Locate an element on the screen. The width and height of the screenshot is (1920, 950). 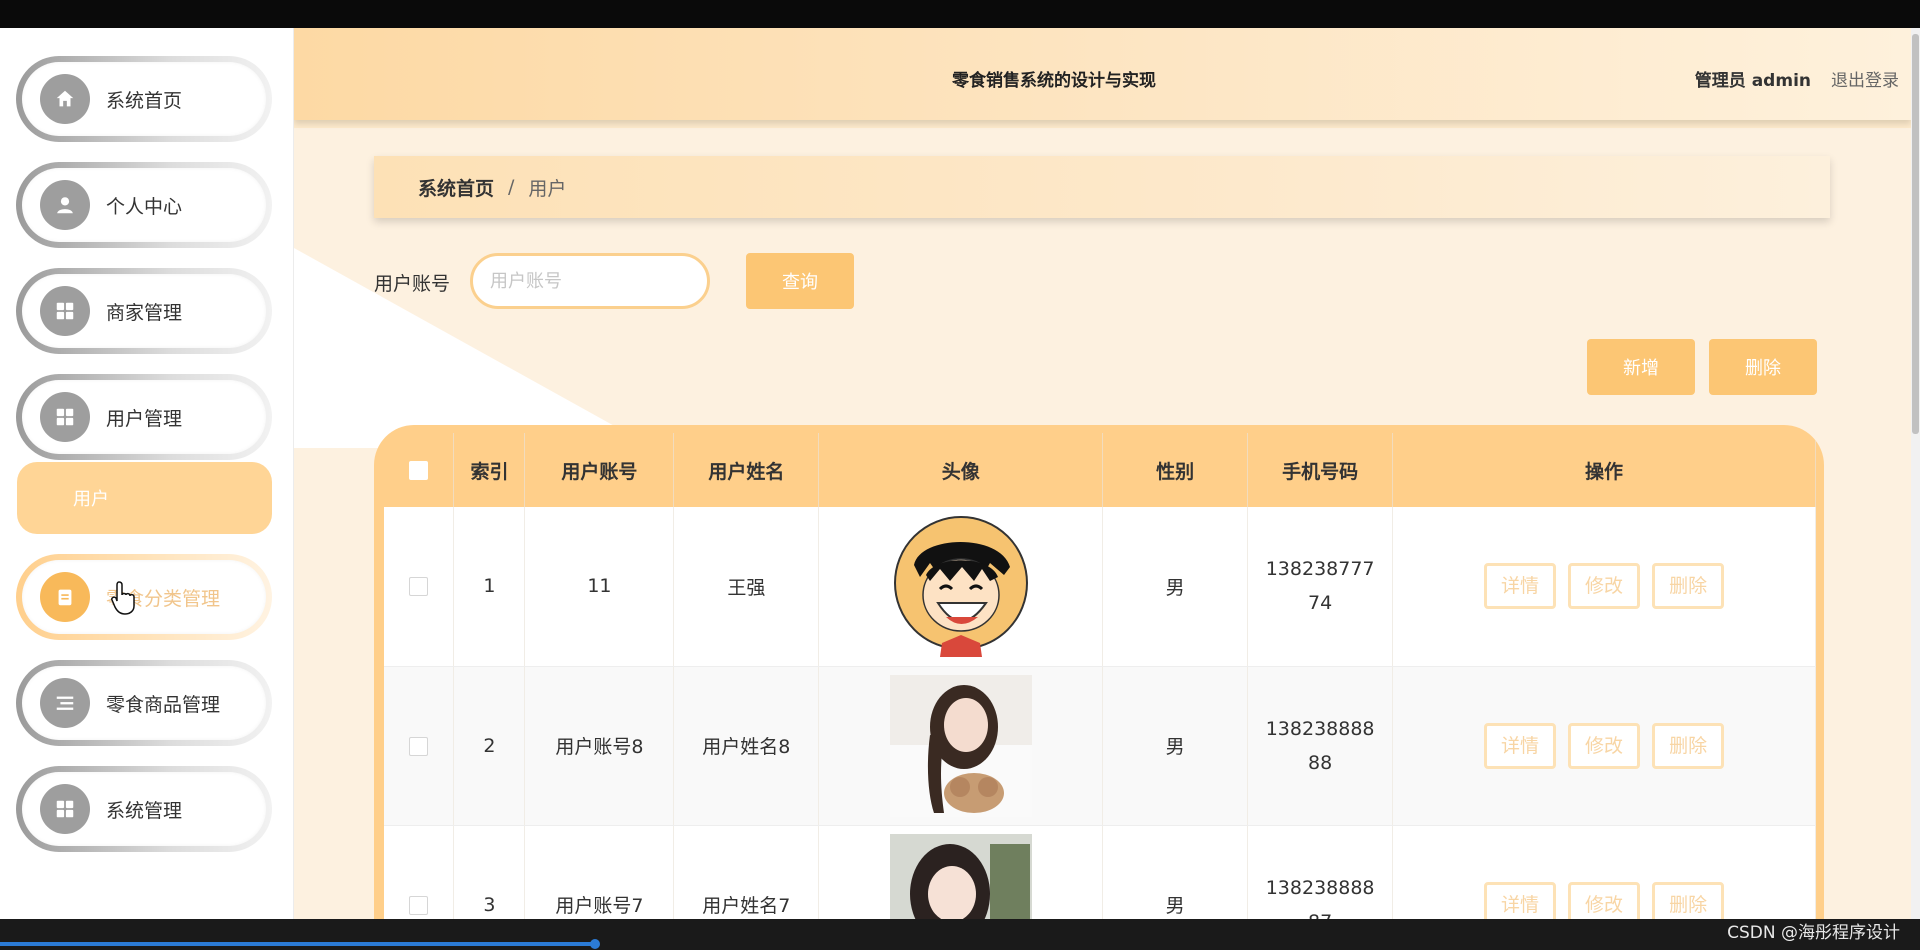
scrollbar-thumb is located at coordinates (1915, 234).